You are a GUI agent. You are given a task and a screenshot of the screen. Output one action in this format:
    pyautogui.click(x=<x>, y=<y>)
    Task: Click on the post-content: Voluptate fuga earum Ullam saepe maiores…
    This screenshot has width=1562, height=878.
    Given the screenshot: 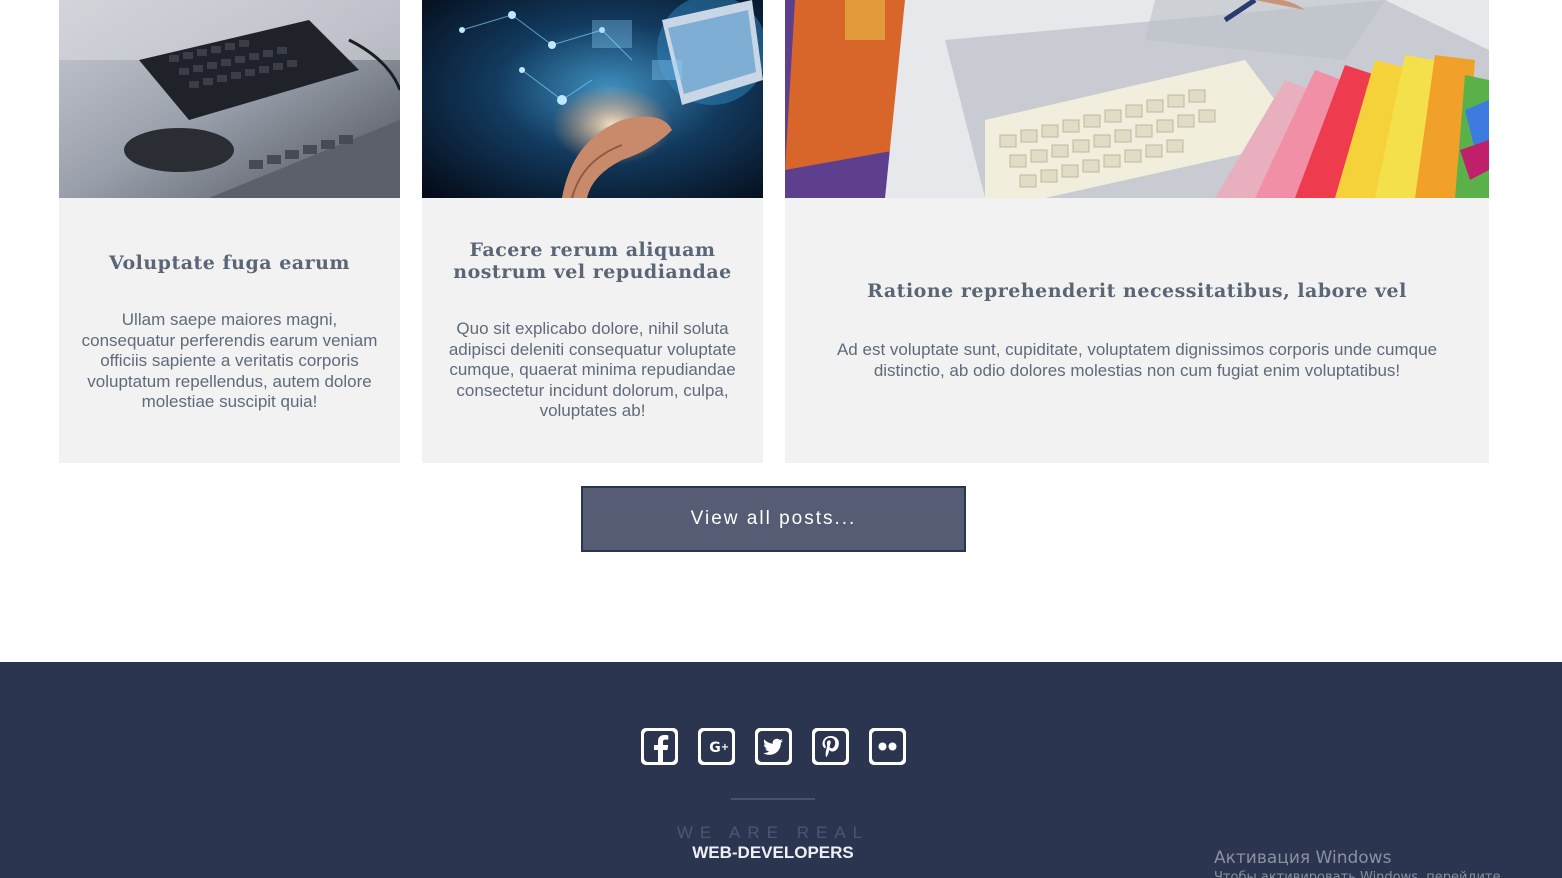 What is the action you would take?
    pyautogui.click(x=229, y=330)
    